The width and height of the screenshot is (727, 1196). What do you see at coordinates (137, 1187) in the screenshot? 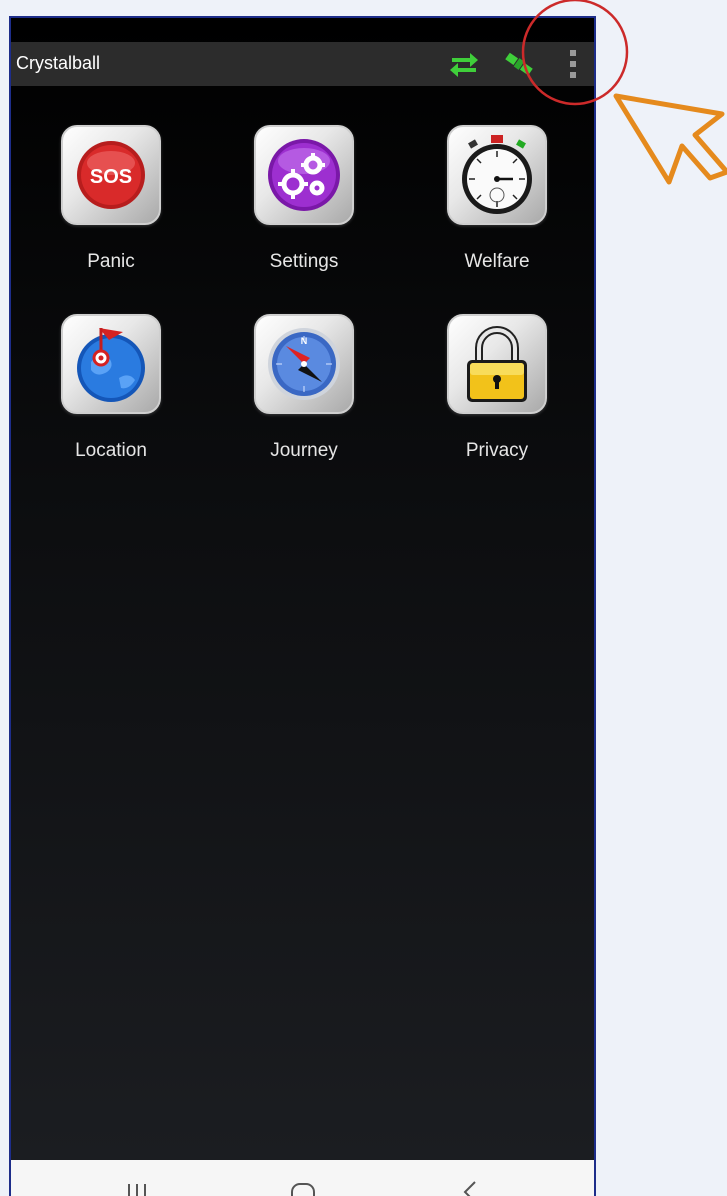
I see `recent-apps-icon` at bounding box center [137, 1187].